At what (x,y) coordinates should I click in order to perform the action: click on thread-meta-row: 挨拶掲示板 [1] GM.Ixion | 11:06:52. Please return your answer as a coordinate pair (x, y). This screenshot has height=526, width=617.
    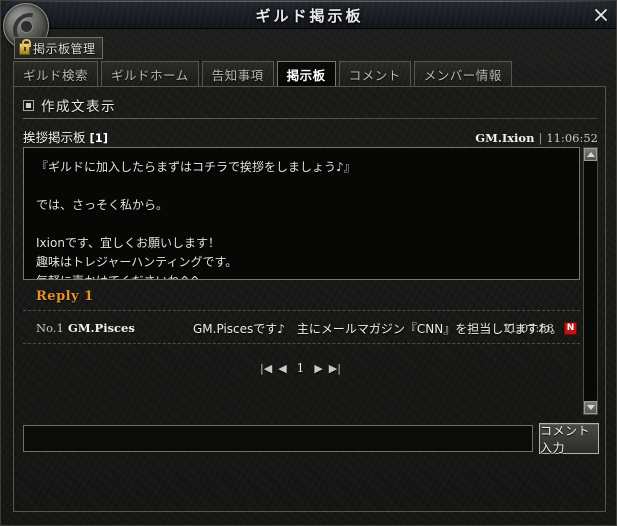
    Looking at the image, I should click on (310, 136).